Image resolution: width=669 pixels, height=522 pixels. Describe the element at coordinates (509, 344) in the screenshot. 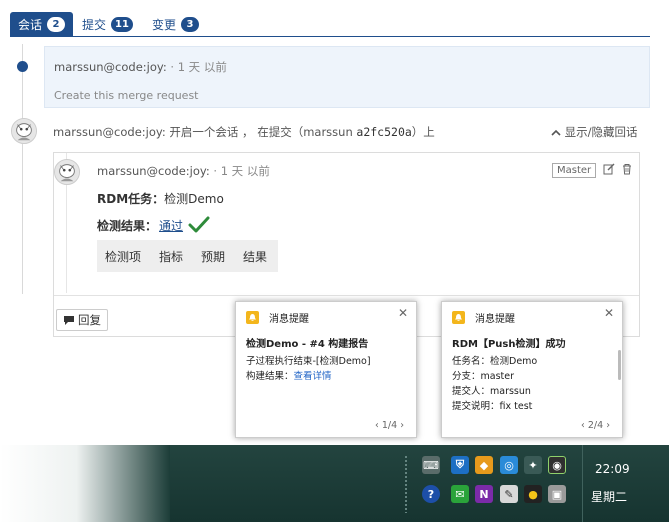

I see `notification-title: RDM【Push检测】成功` at that location.